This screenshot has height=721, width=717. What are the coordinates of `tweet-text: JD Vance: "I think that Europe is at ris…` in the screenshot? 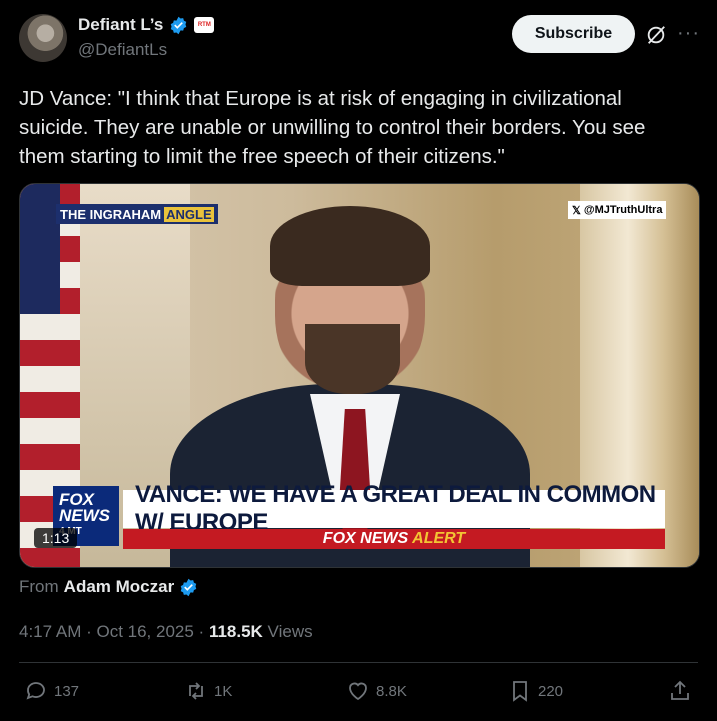 It's located at (332, 127).